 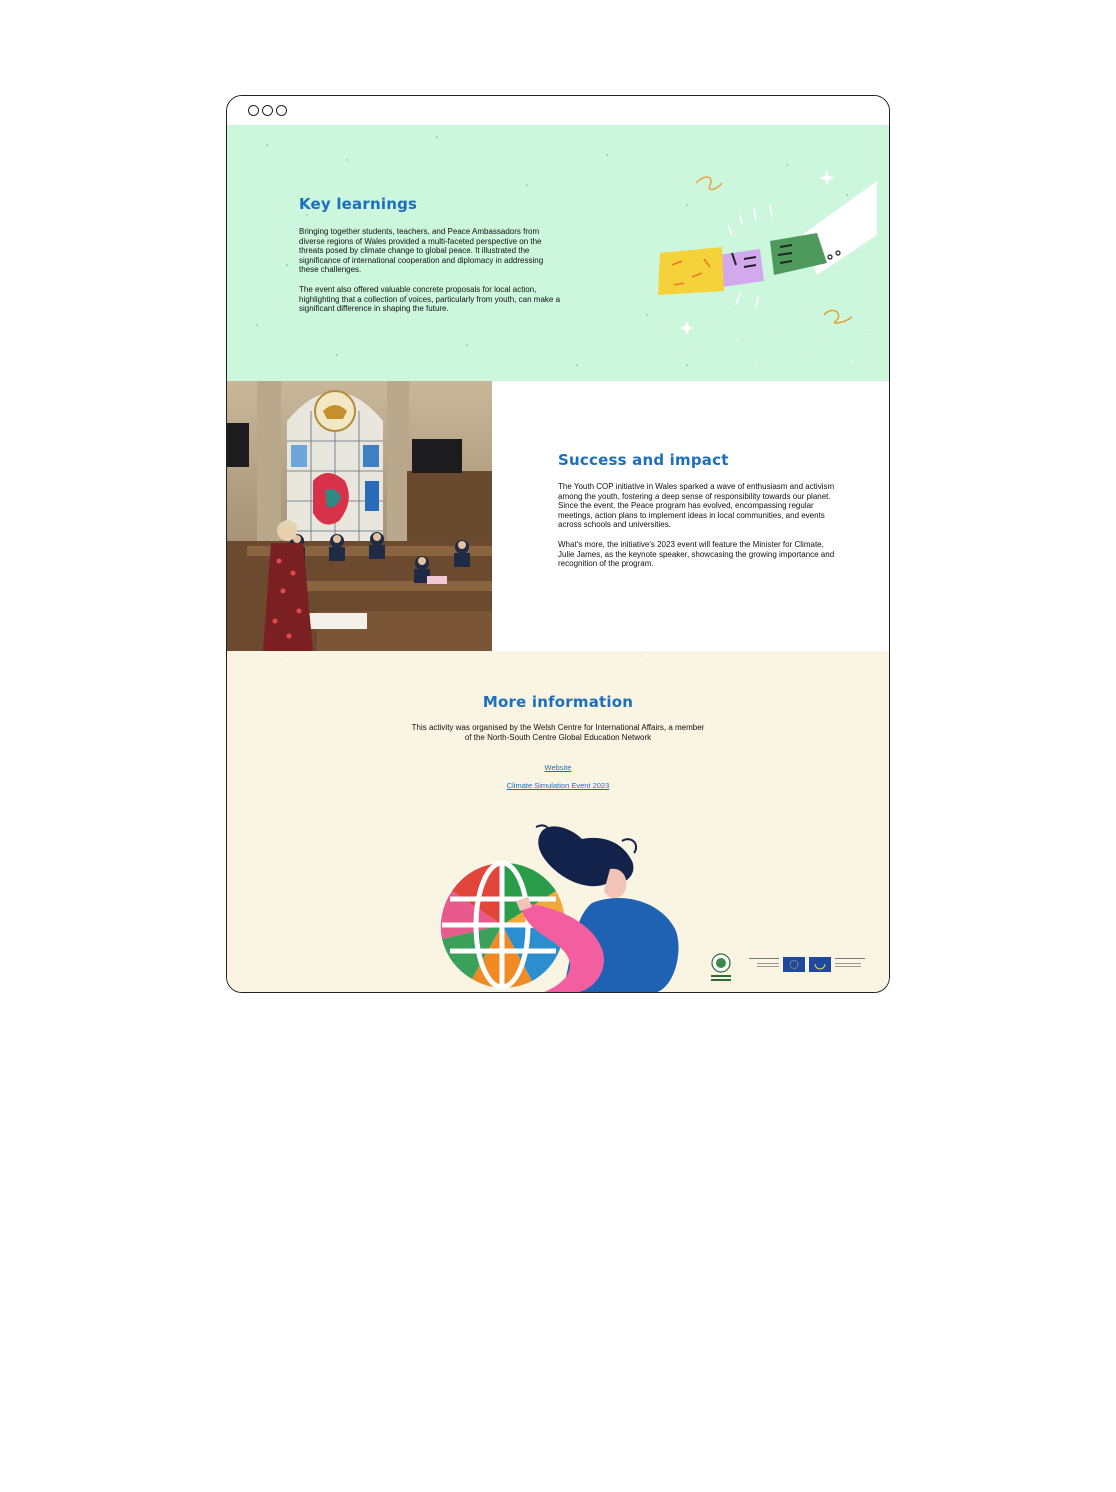 I want to click on classroom-photo, so click(x=359, y=516).